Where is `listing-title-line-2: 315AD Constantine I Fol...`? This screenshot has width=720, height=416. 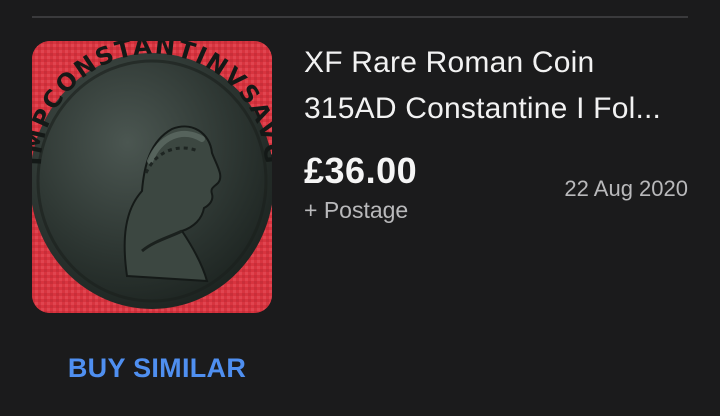 listing-title-line-2: 315AD Constantine I Fol... is located at coordinates (483, 108).